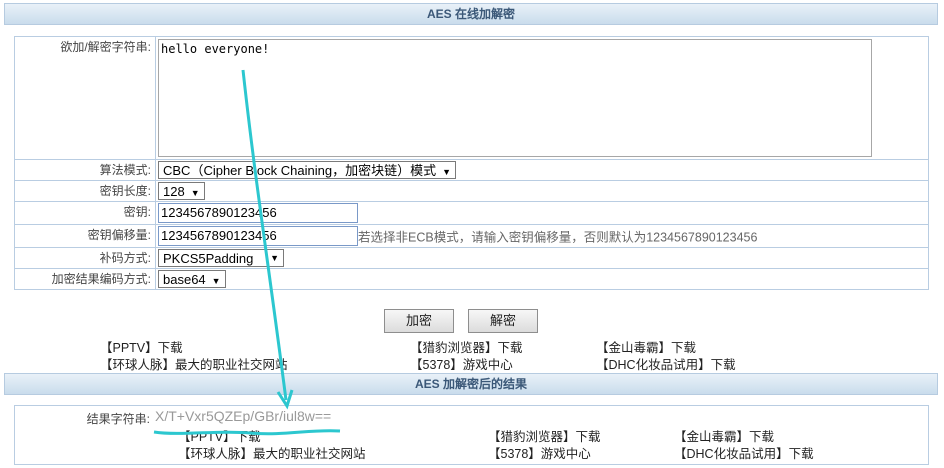  I want to click on encoding-label: 加密结果编码方式:, so click(85, 279).